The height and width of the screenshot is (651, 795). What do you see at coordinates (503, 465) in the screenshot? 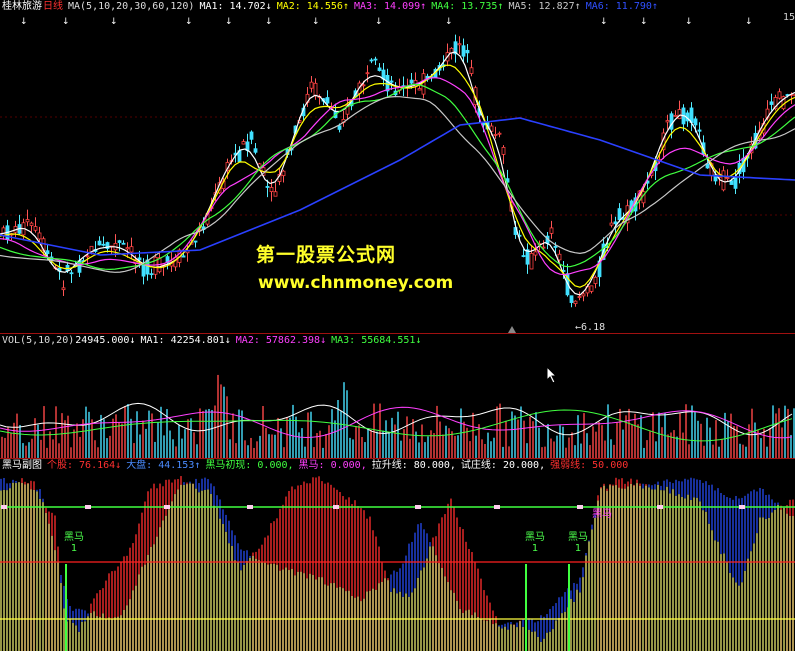
I see `ind-item-test: 试庄线: 20.000,` at bounding box center [503, 465].